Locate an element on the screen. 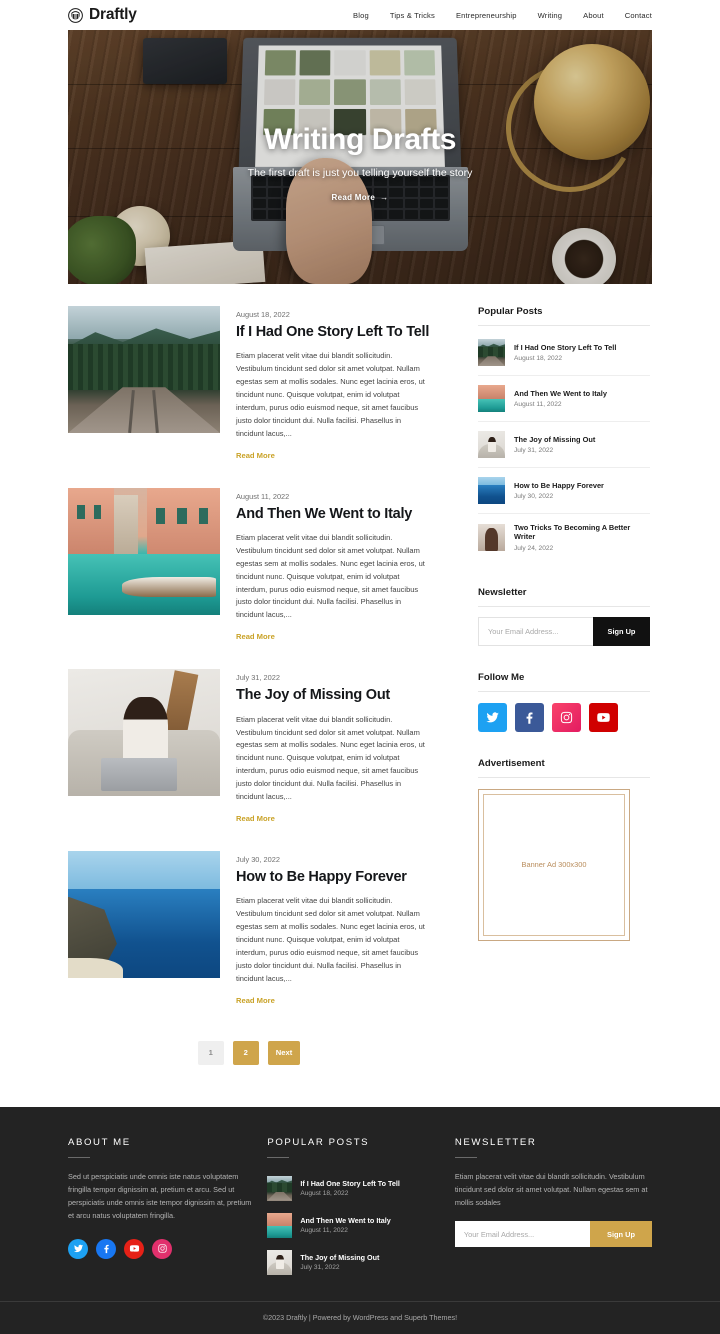 This screenshot has height=1334, width=720. hero-read-more-button: Read More → is located at coordinates (360, 197).